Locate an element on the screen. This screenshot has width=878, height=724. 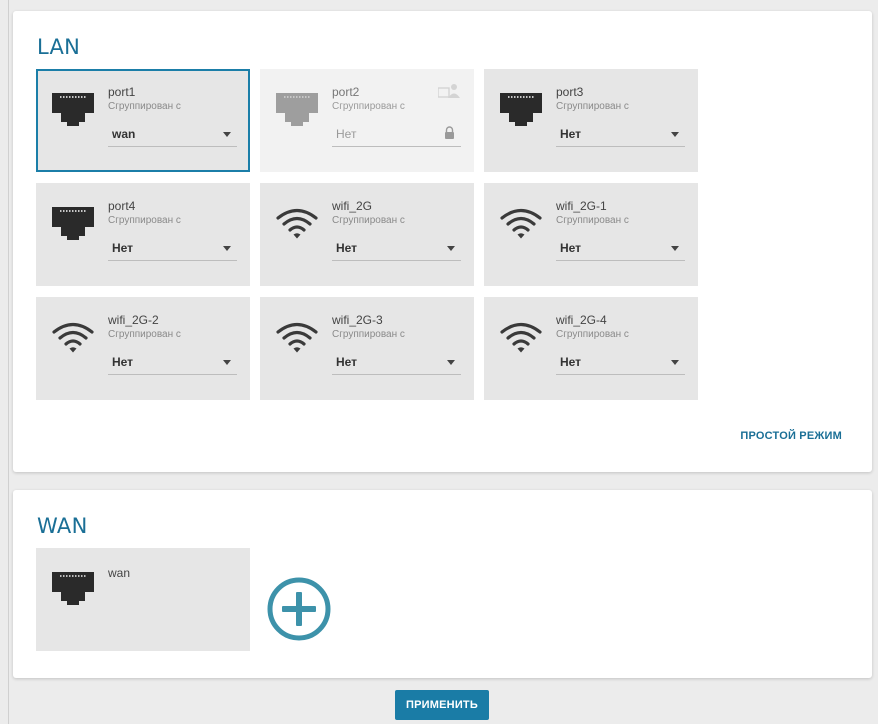
port-name: port3 is located at coordinates (570, 92).